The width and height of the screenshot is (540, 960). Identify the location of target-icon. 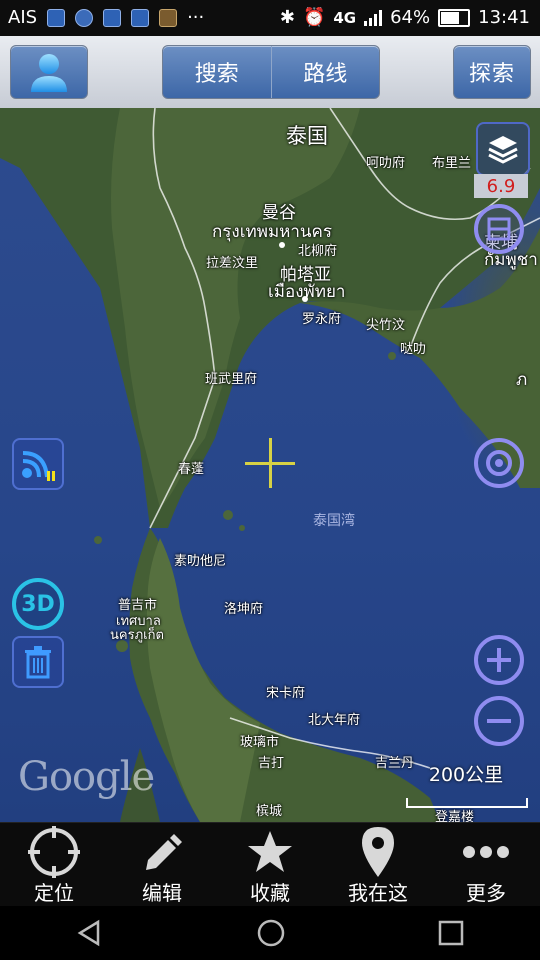
(499, 463).